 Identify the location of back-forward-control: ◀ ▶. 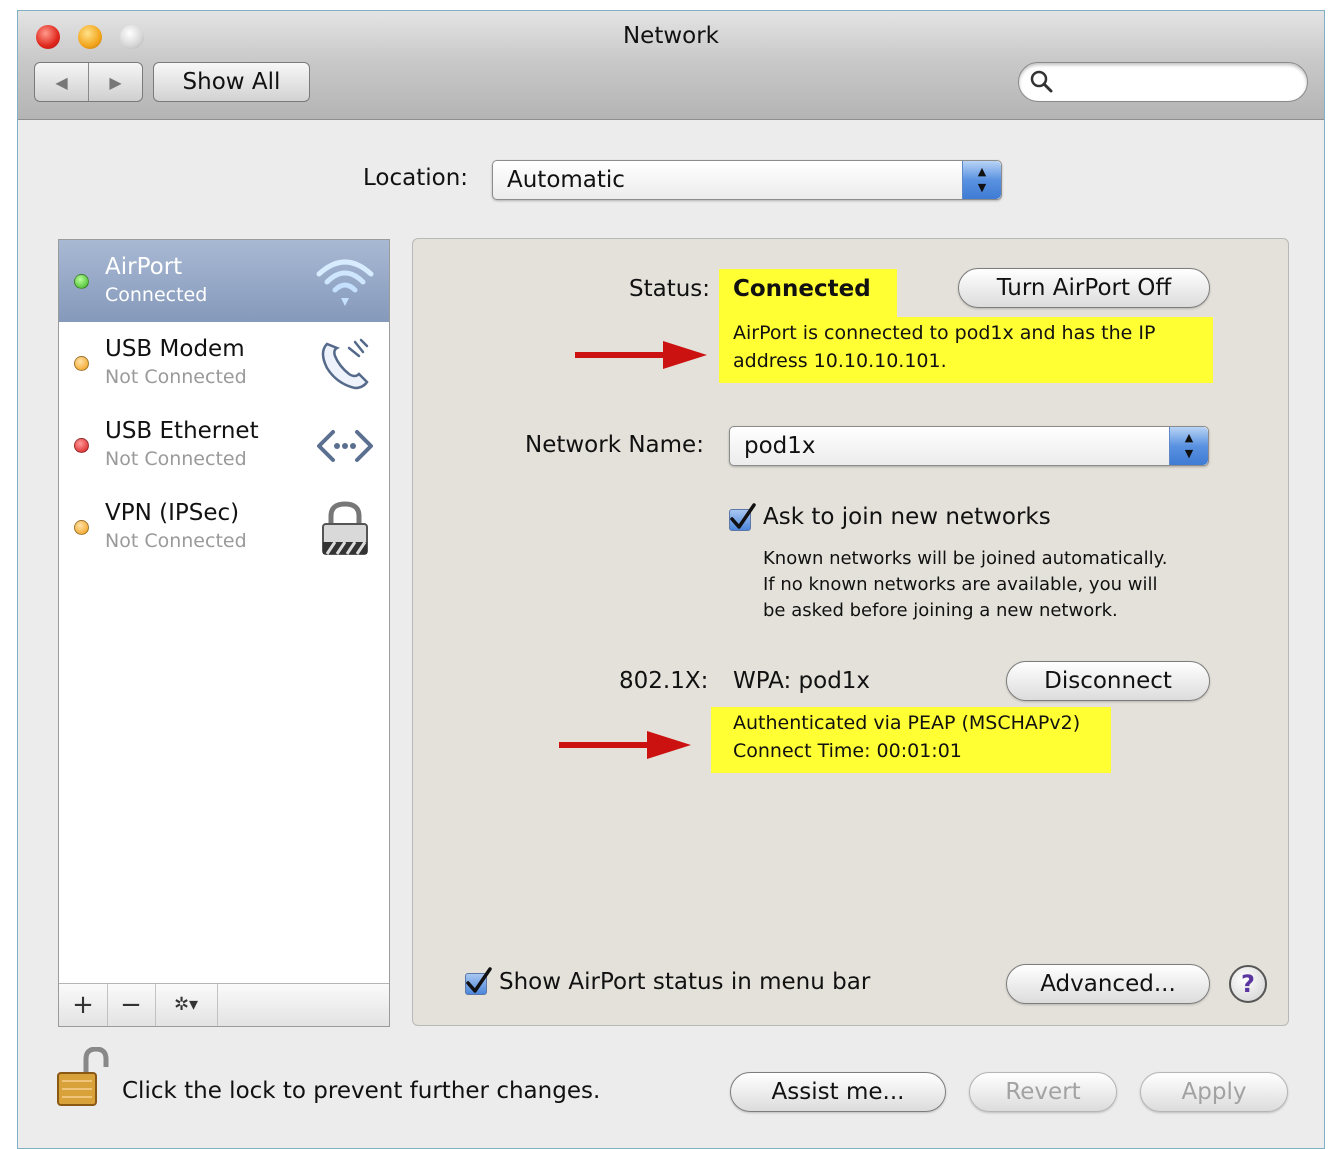
(88, 82).